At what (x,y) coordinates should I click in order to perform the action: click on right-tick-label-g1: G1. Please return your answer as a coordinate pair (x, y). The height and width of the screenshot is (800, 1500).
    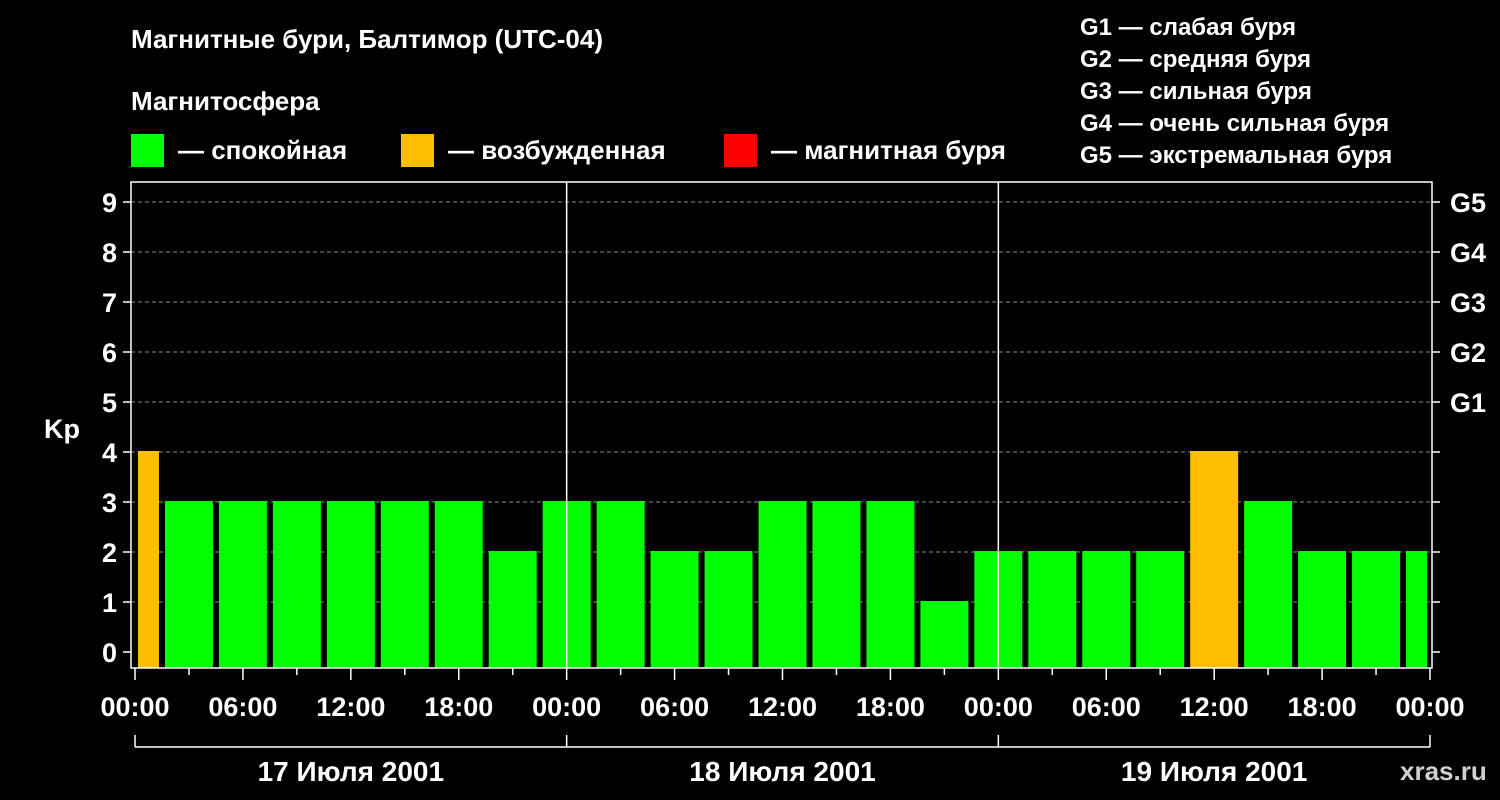
    Looking at the image, I should click on (1468, 403).